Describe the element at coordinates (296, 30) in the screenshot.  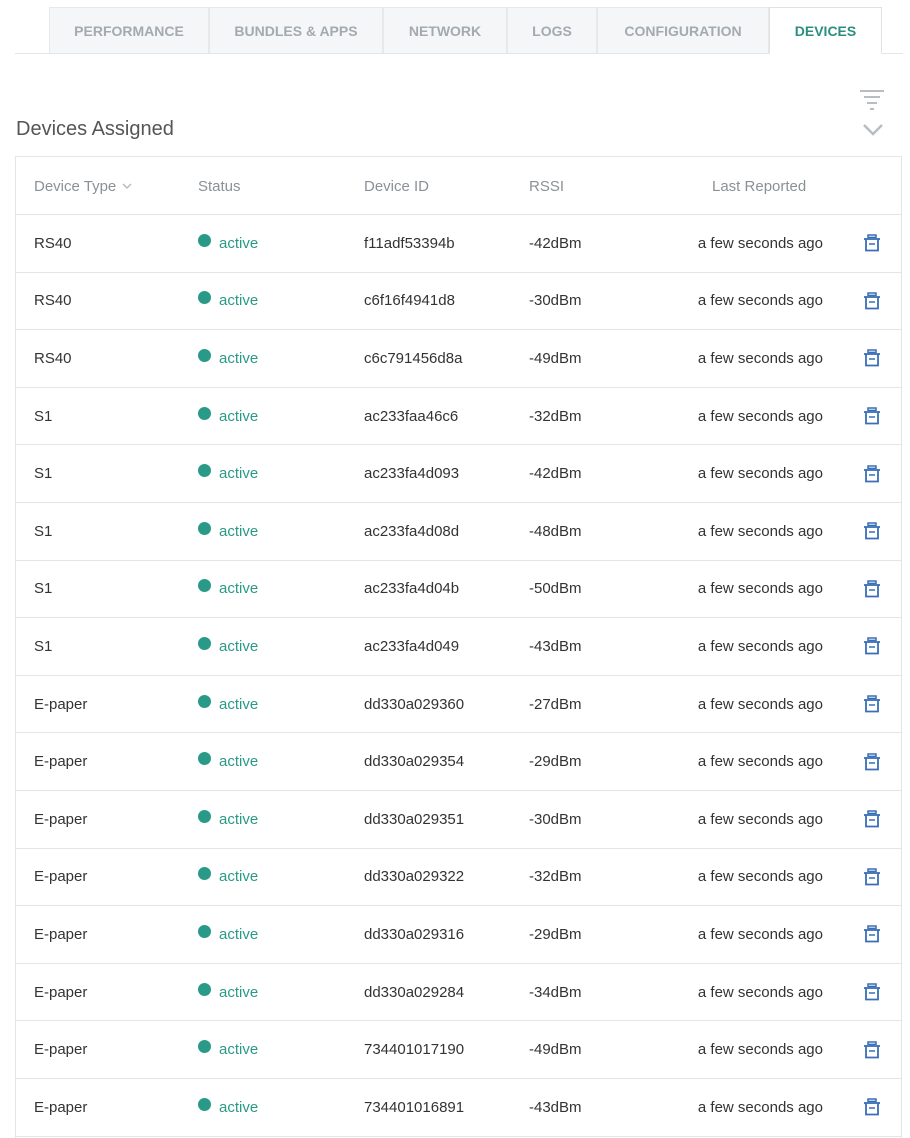
I see `tab-bundles-apps: BUNDLES & APPS` at that location.